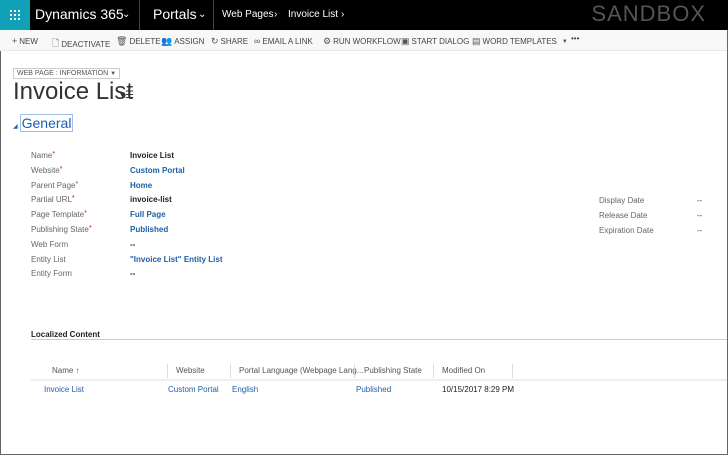 The height and width of the screenshot is (455, 728). I want to click on grid-cell: 10/15/2017 8:29 PM, so click(478, 389).